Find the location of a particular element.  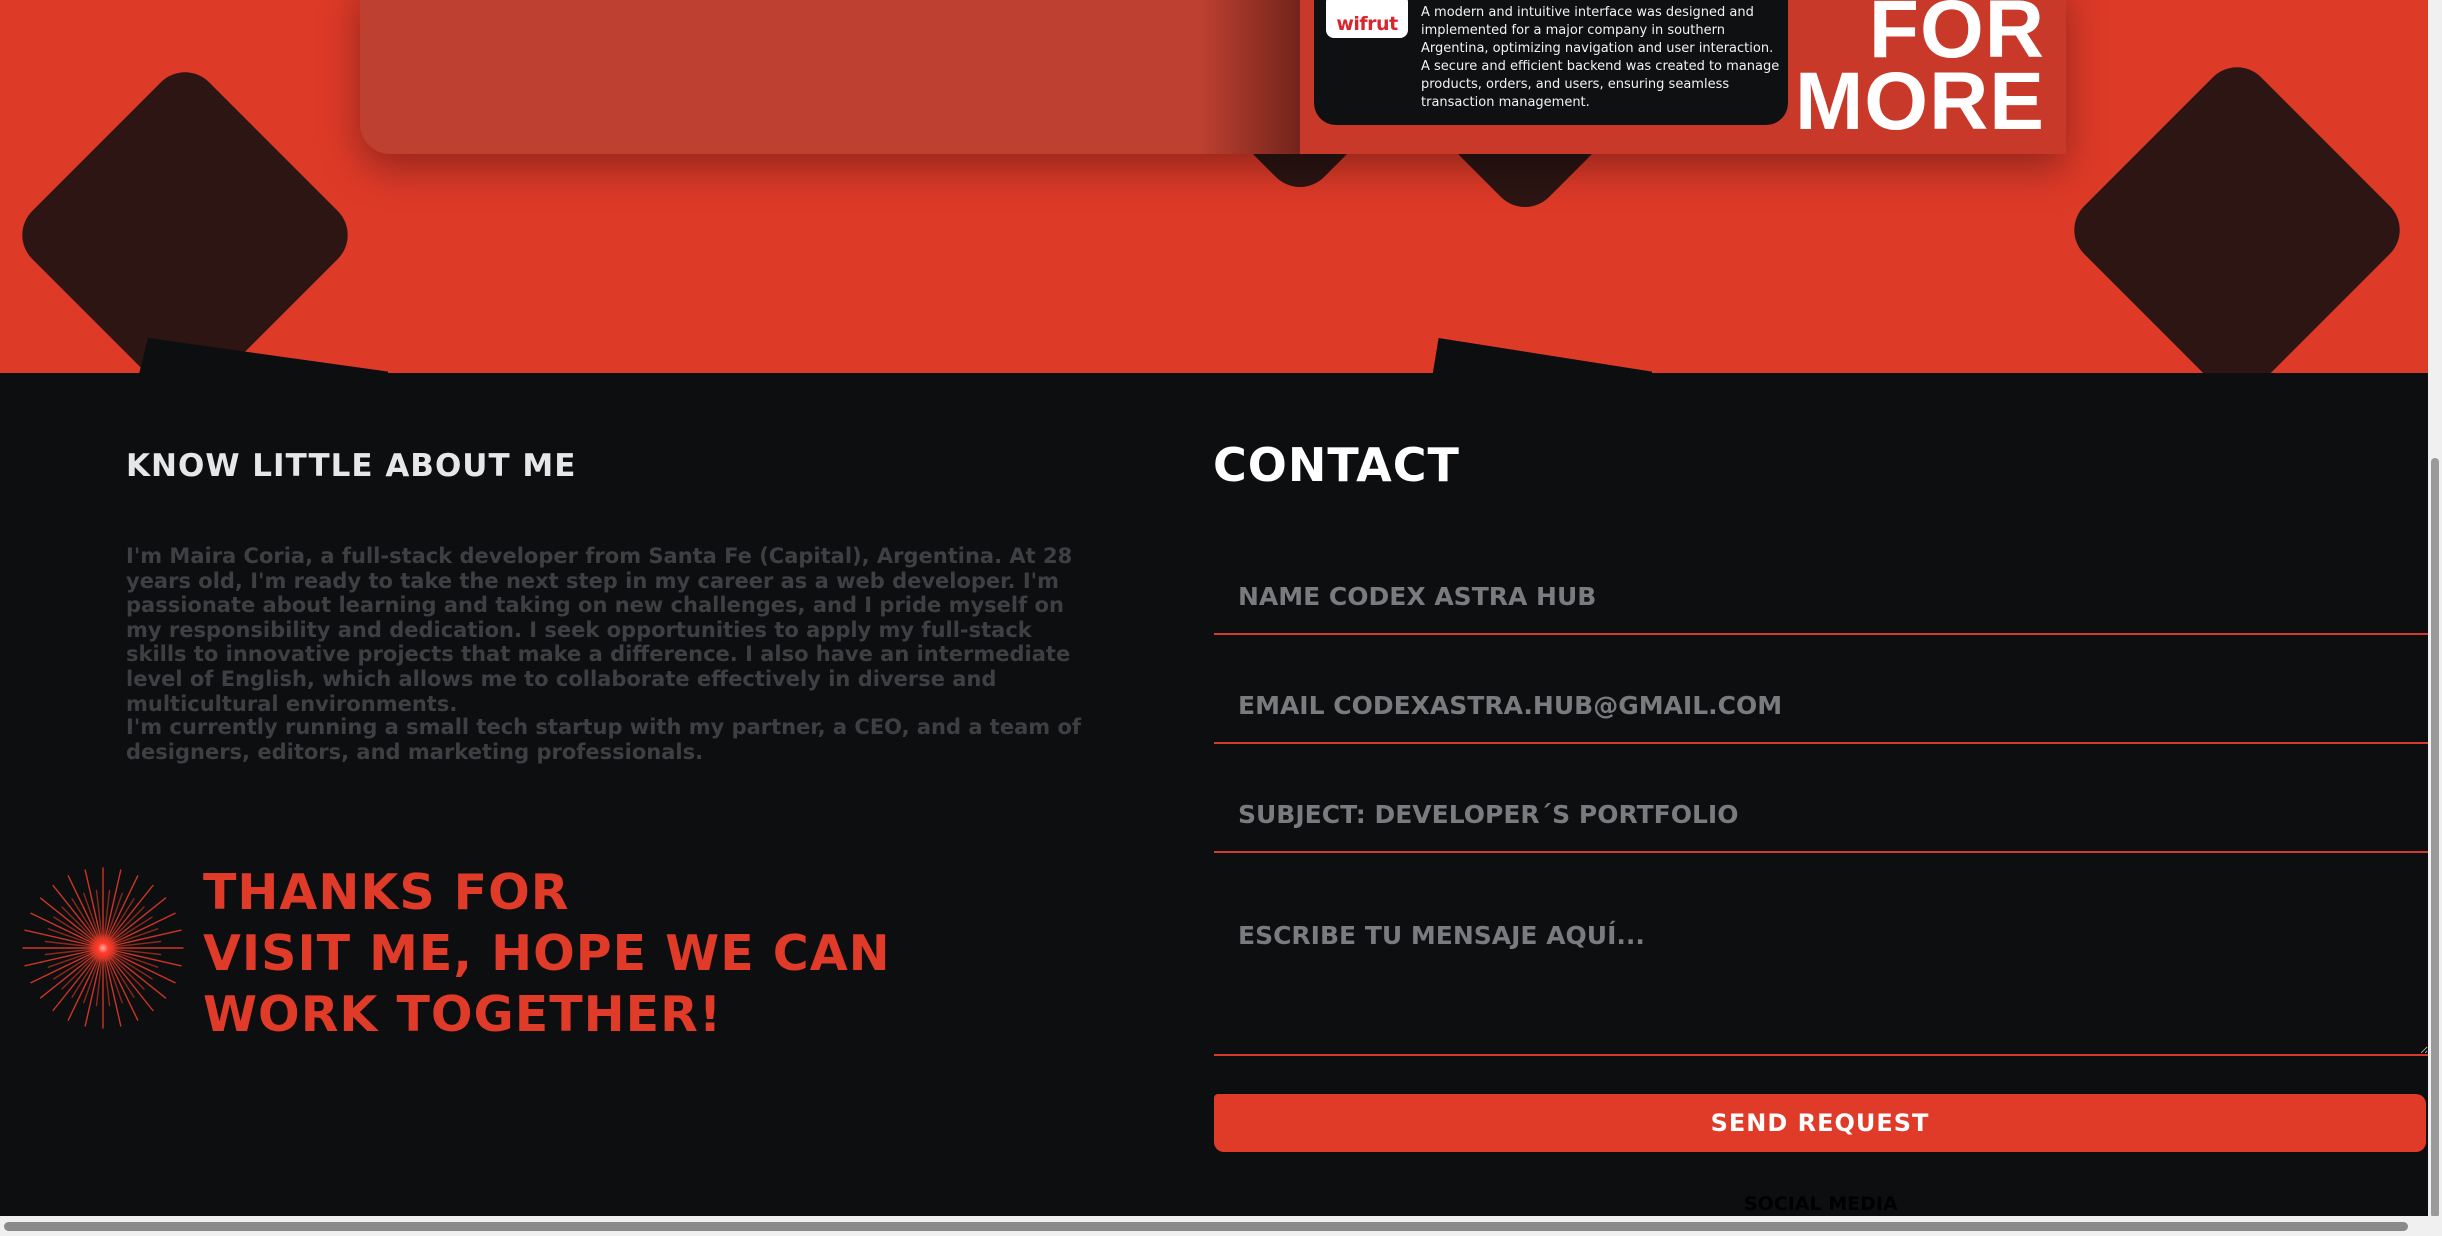

horizontal-scrollbar is located at coordinates (1221, 1226).